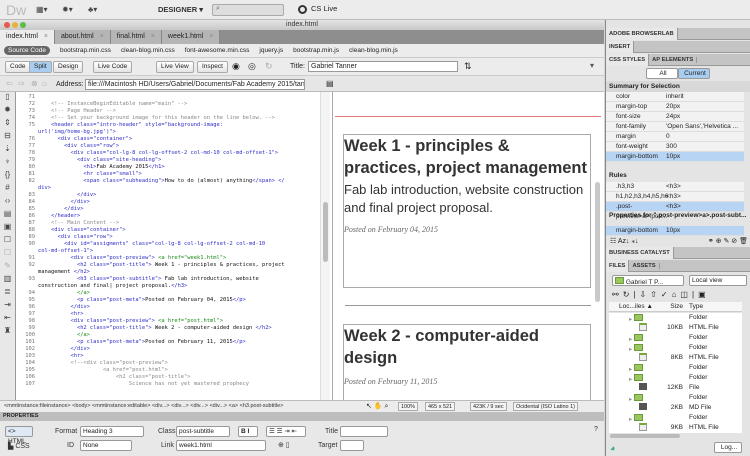 The image size is (750, 456). I want to click on files-toolbar-icons: ⚯↻|⇩⇧✓⌂◫|▣, so click(661, 294).